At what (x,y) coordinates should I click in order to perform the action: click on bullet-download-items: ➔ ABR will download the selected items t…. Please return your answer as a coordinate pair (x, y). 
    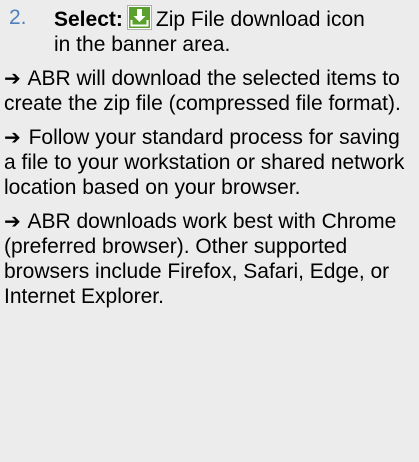
    Looking at the image, I should click on (209, 91).